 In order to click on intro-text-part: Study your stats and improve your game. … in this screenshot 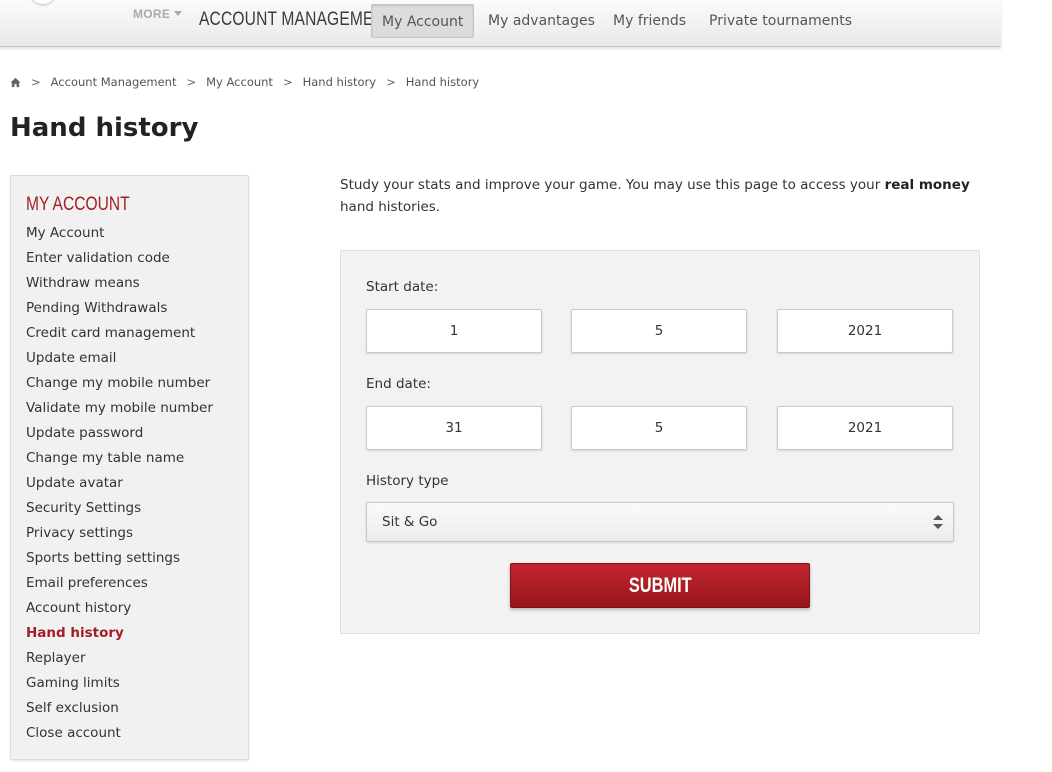, I will do `click(612, 185)`.